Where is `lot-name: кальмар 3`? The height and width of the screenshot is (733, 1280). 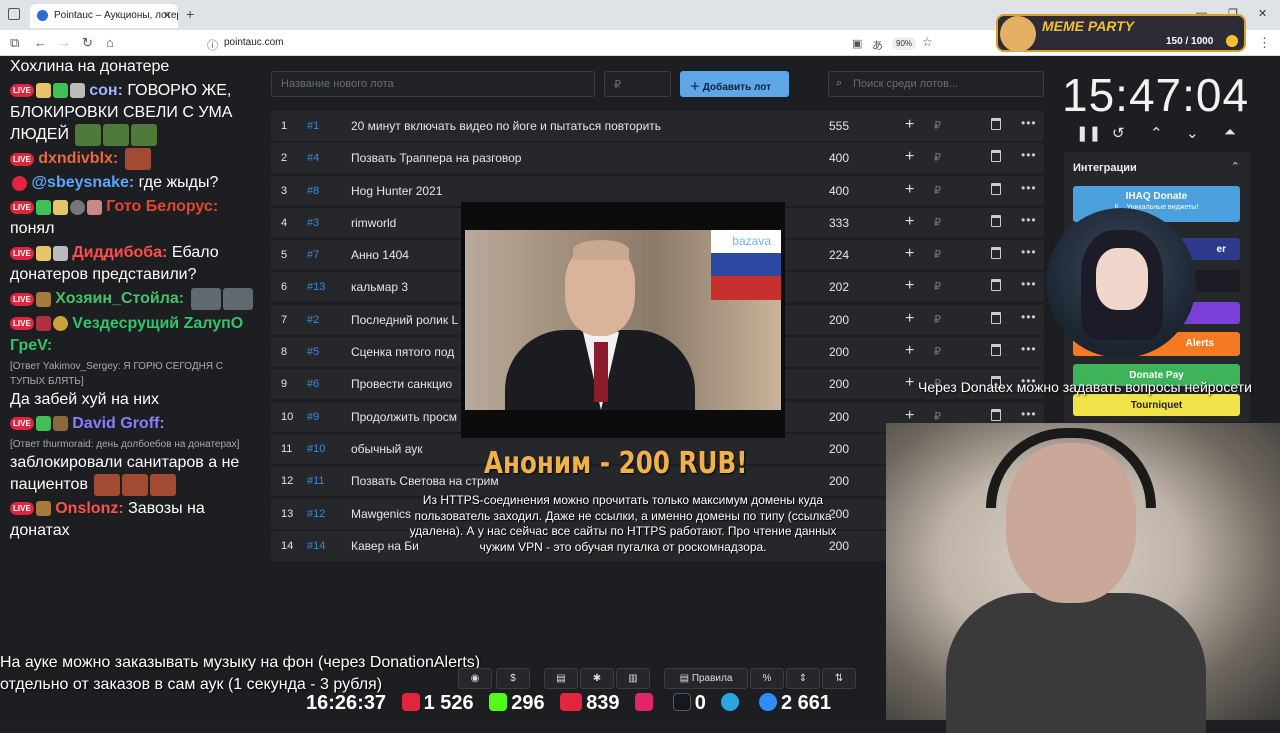
lot-name: кальмар 3 is located at coordinates (379, 287).